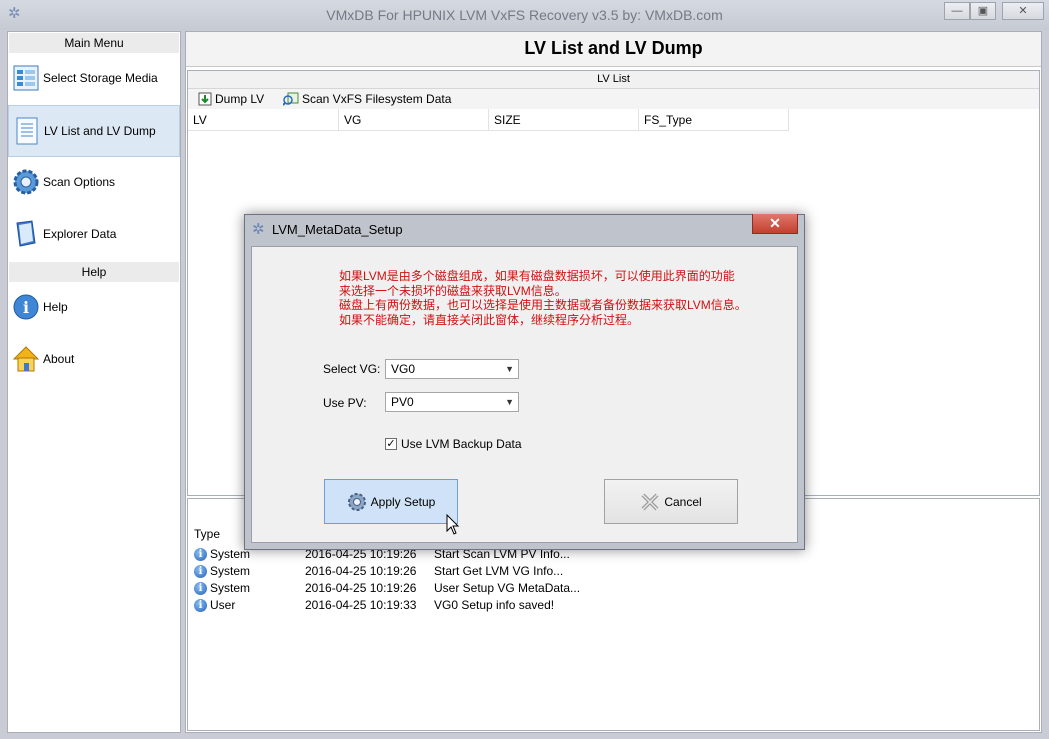  I want to click on notice-line: 磁盘上有两份数据，也可以选择是使用主数据或者备份数据来获取LVM信息。, so click(543, 305).